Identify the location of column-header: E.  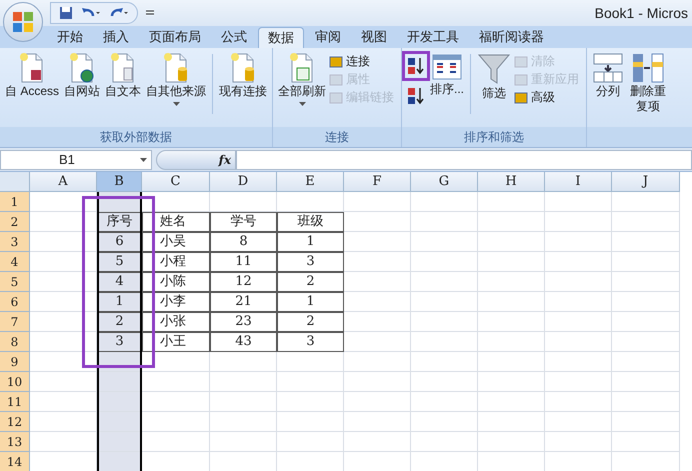
(310, 182).